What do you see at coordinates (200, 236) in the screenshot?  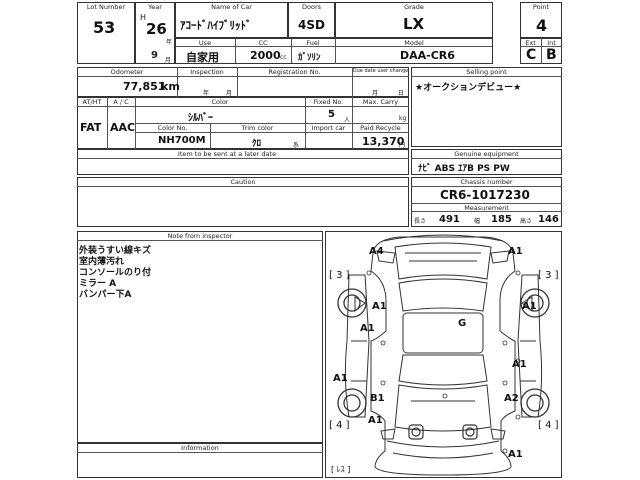 I see `inspector-notes-header: Note from inspector` at bounding box center [200, 236].